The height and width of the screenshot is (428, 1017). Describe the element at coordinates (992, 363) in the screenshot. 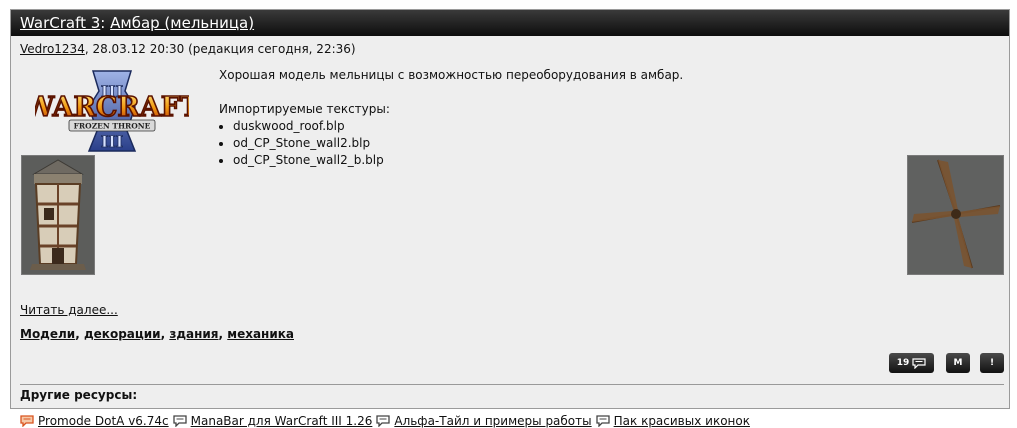

I see `report-button: !` at that location.